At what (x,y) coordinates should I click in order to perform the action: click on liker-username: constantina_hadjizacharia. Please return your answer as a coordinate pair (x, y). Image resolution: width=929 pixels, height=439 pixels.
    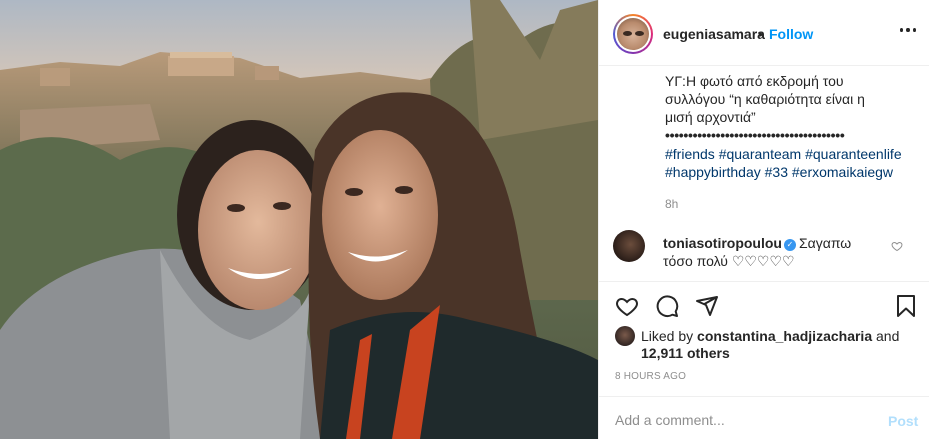
    Looking at the image, I should click on (784, 336).